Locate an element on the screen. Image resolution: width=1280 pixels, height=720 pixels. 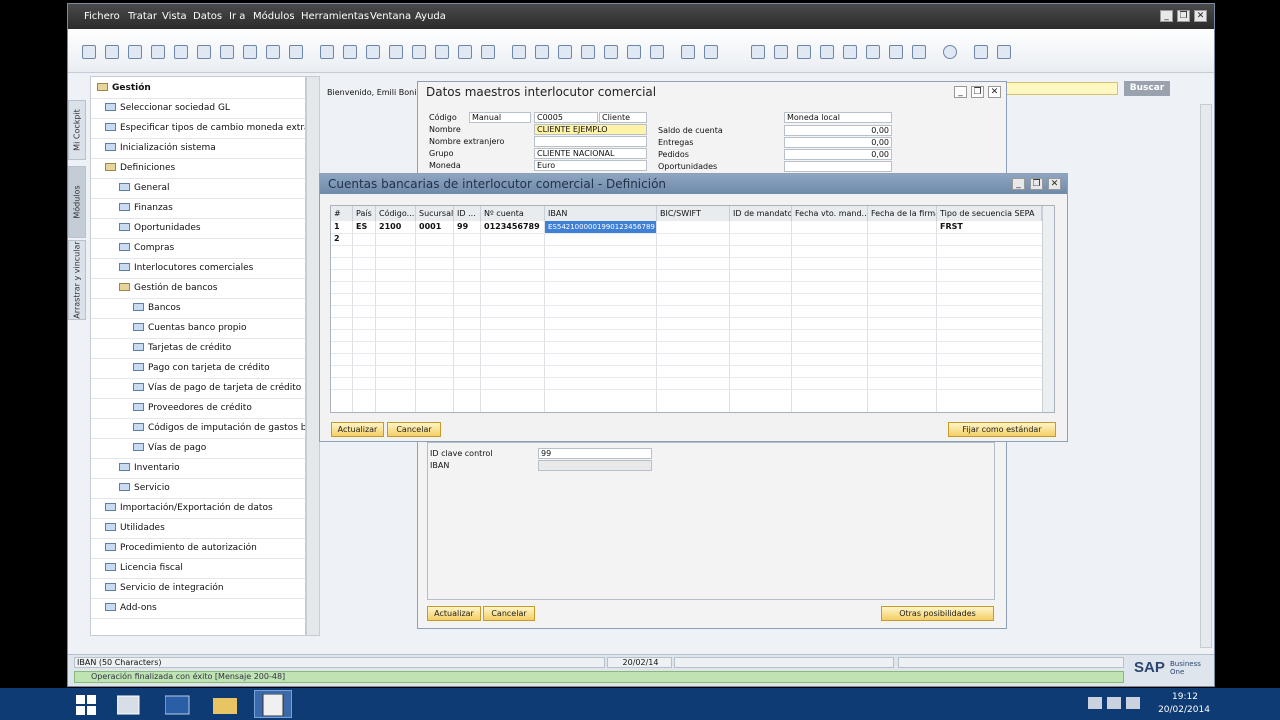
drag-relate-icon is located at coordinates (850, 52).